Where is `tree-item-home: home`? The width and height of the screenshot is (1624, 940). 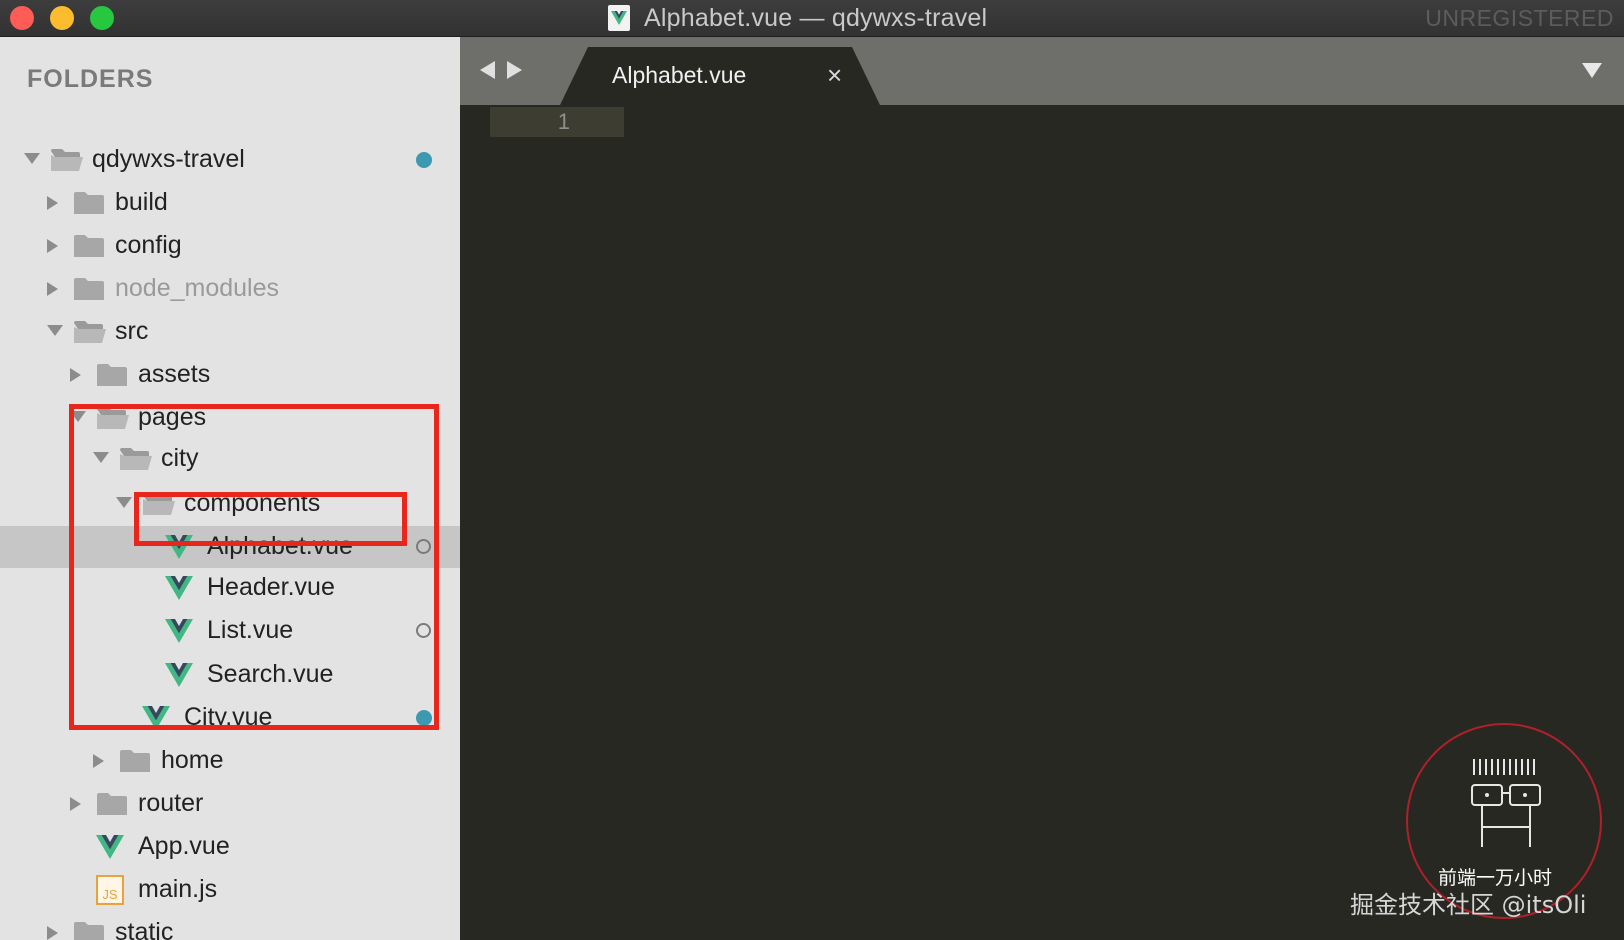 tree-item-home: home is located at coordinates (230, 761).